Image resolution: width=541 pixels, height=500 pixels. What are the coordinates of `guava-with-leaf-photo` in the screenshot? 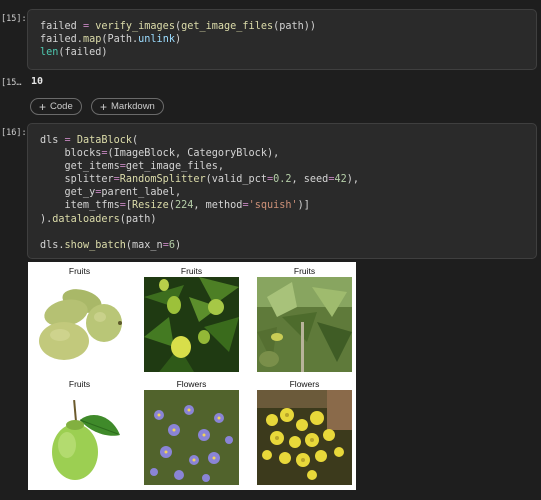 It's located at (79, 437).